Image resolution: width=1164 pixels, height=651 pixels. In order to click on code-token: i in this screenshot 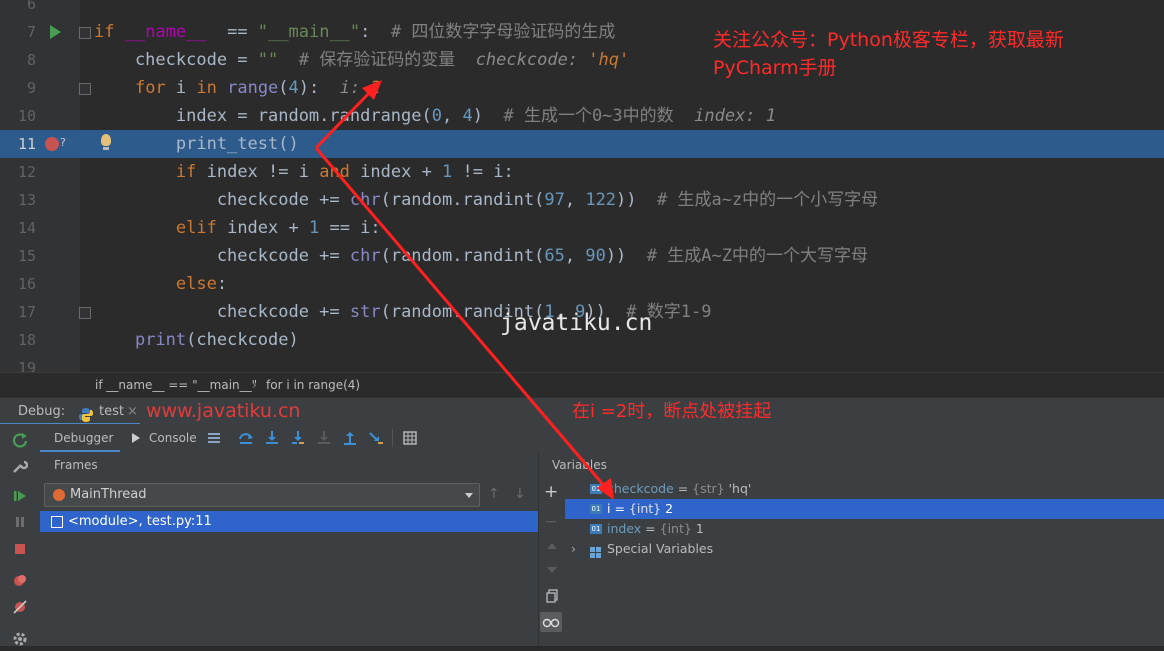, I will do `click(186, 88)`.